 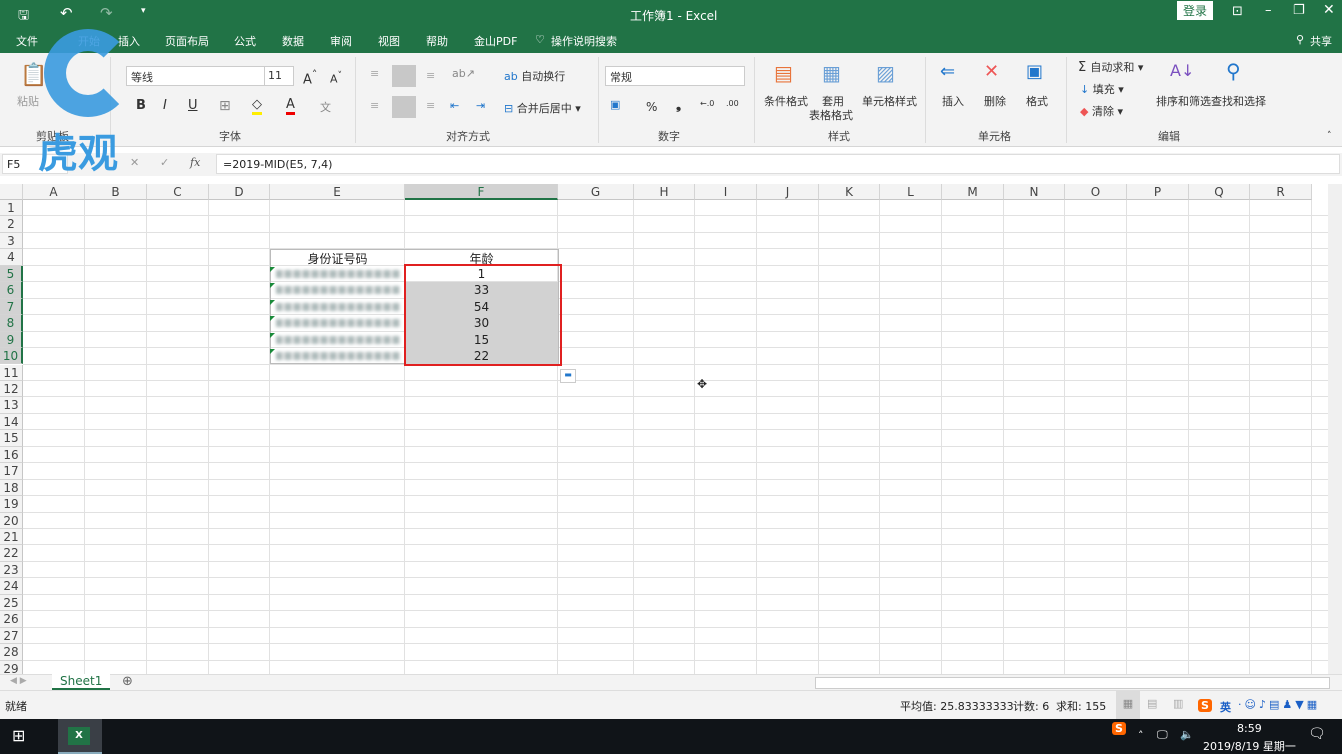 What do you see at coordinates (341, 41) in the screenshot?
I see `tab-review: 审阅` at bounding box center [341, 41].